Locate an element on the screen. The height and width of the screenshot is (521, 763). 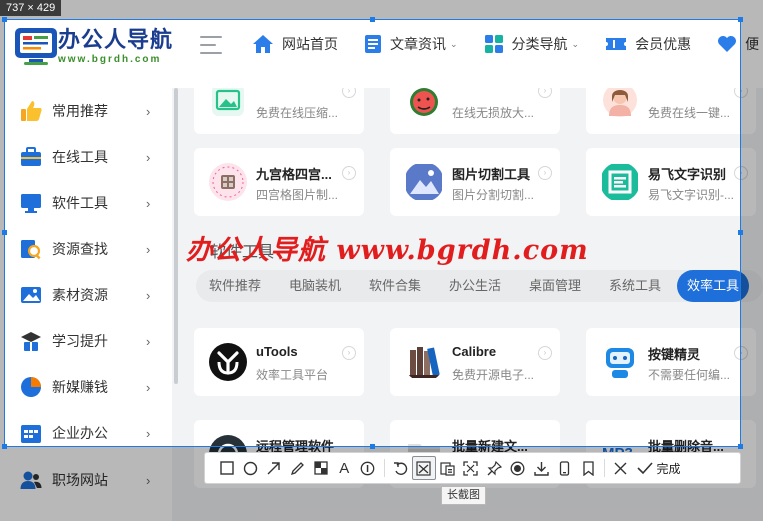
ocr-text-icon is located at coordinates (448, 468).